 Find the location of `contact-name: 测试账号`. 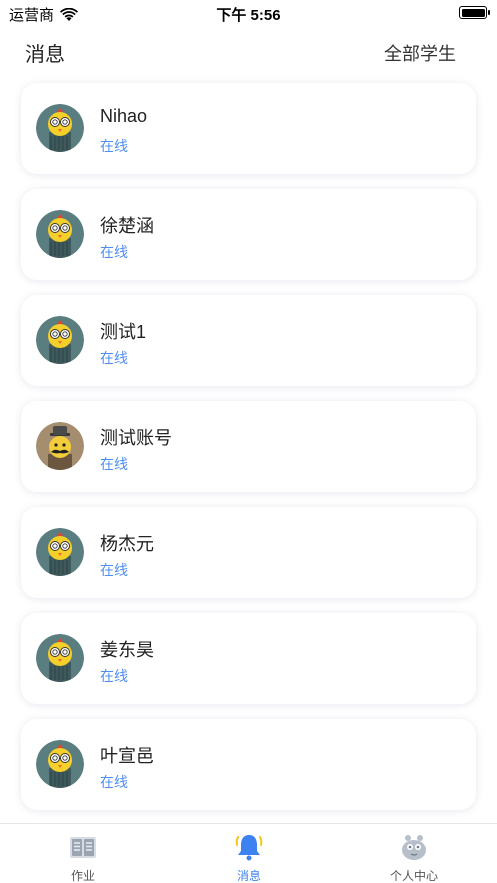

contact-name: 测试账号 is located at coordinates (136, 438).